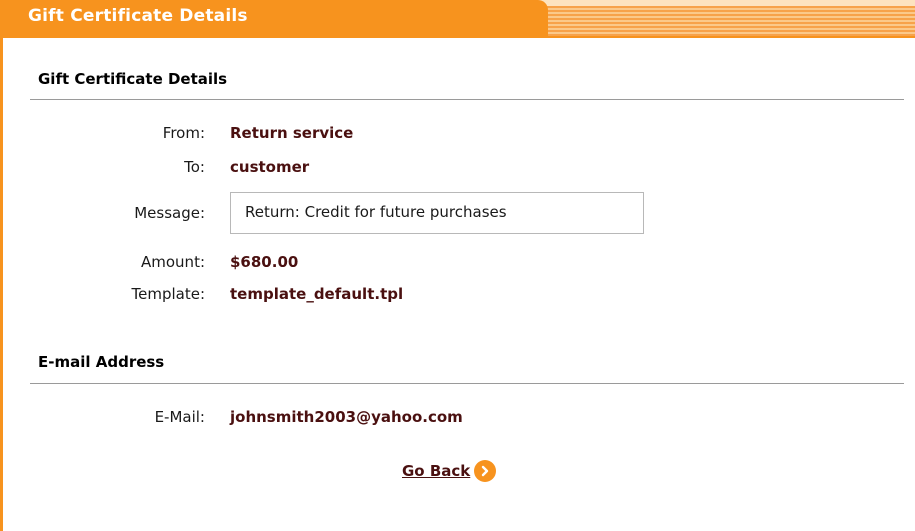  Describe the element at coordinates (346, 417) in the screenshot. I see `email-value: johnsmith2003@yahoo.com` at that location.